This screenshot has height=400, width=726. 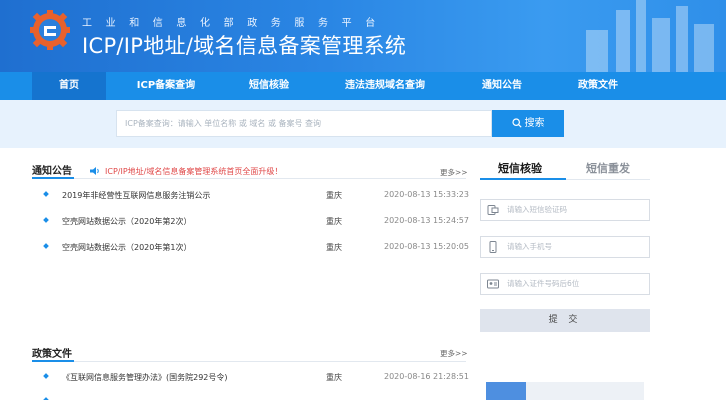 I want to click on search-button-label: 搜索, so click(x=534, y=123).